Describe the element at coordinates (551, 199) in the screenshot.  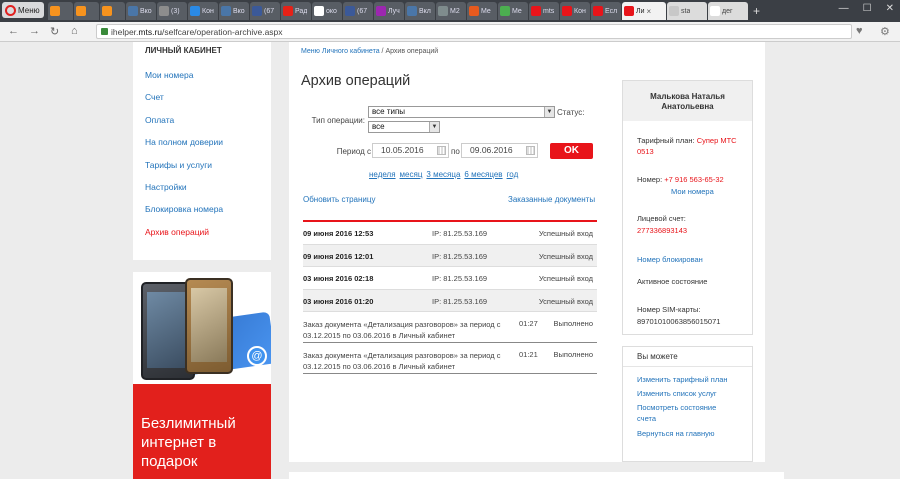
I see `ordered-documents-link: Заказанные документы` at that location.